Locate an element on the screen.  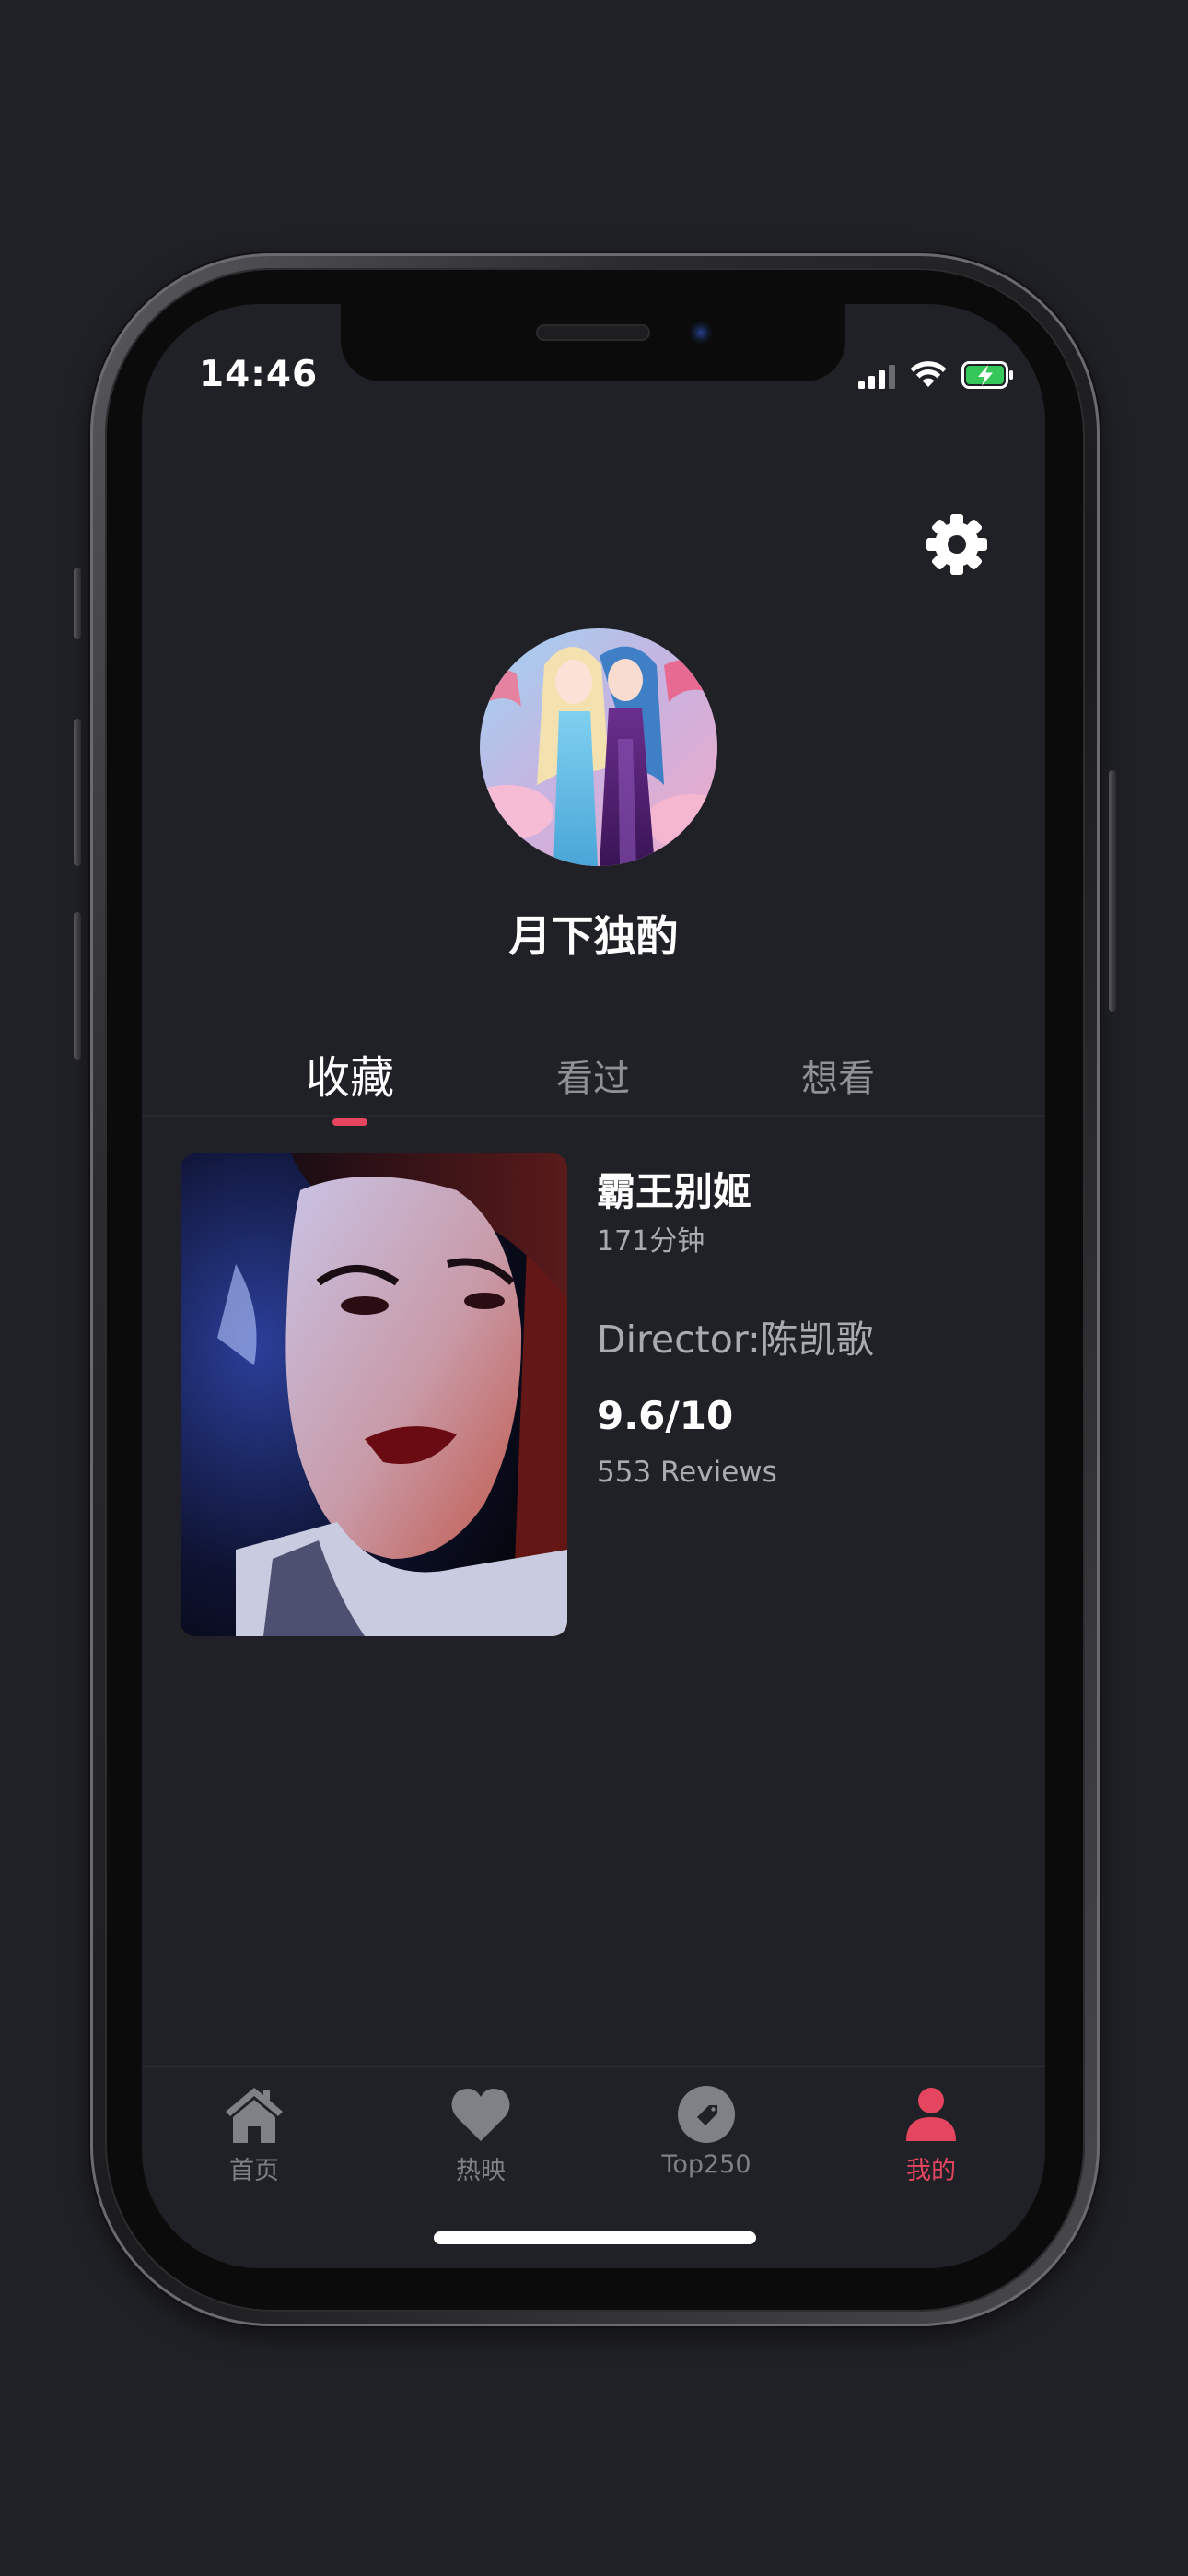
battery-charging-icon is located at coordinates (987, 375).